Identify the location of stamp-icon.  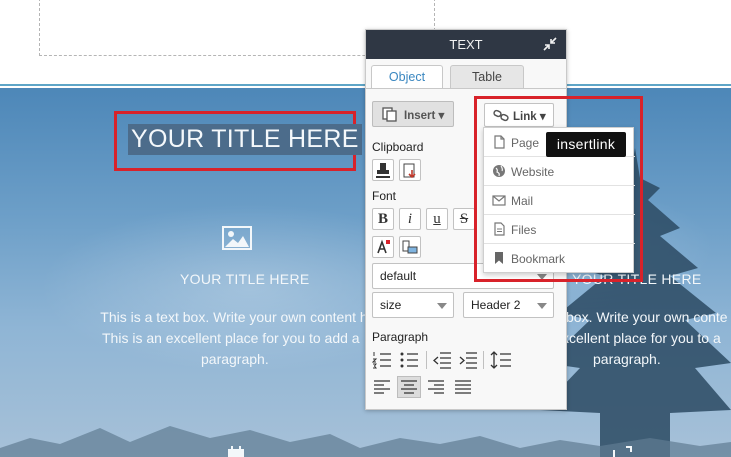
(383, 170).